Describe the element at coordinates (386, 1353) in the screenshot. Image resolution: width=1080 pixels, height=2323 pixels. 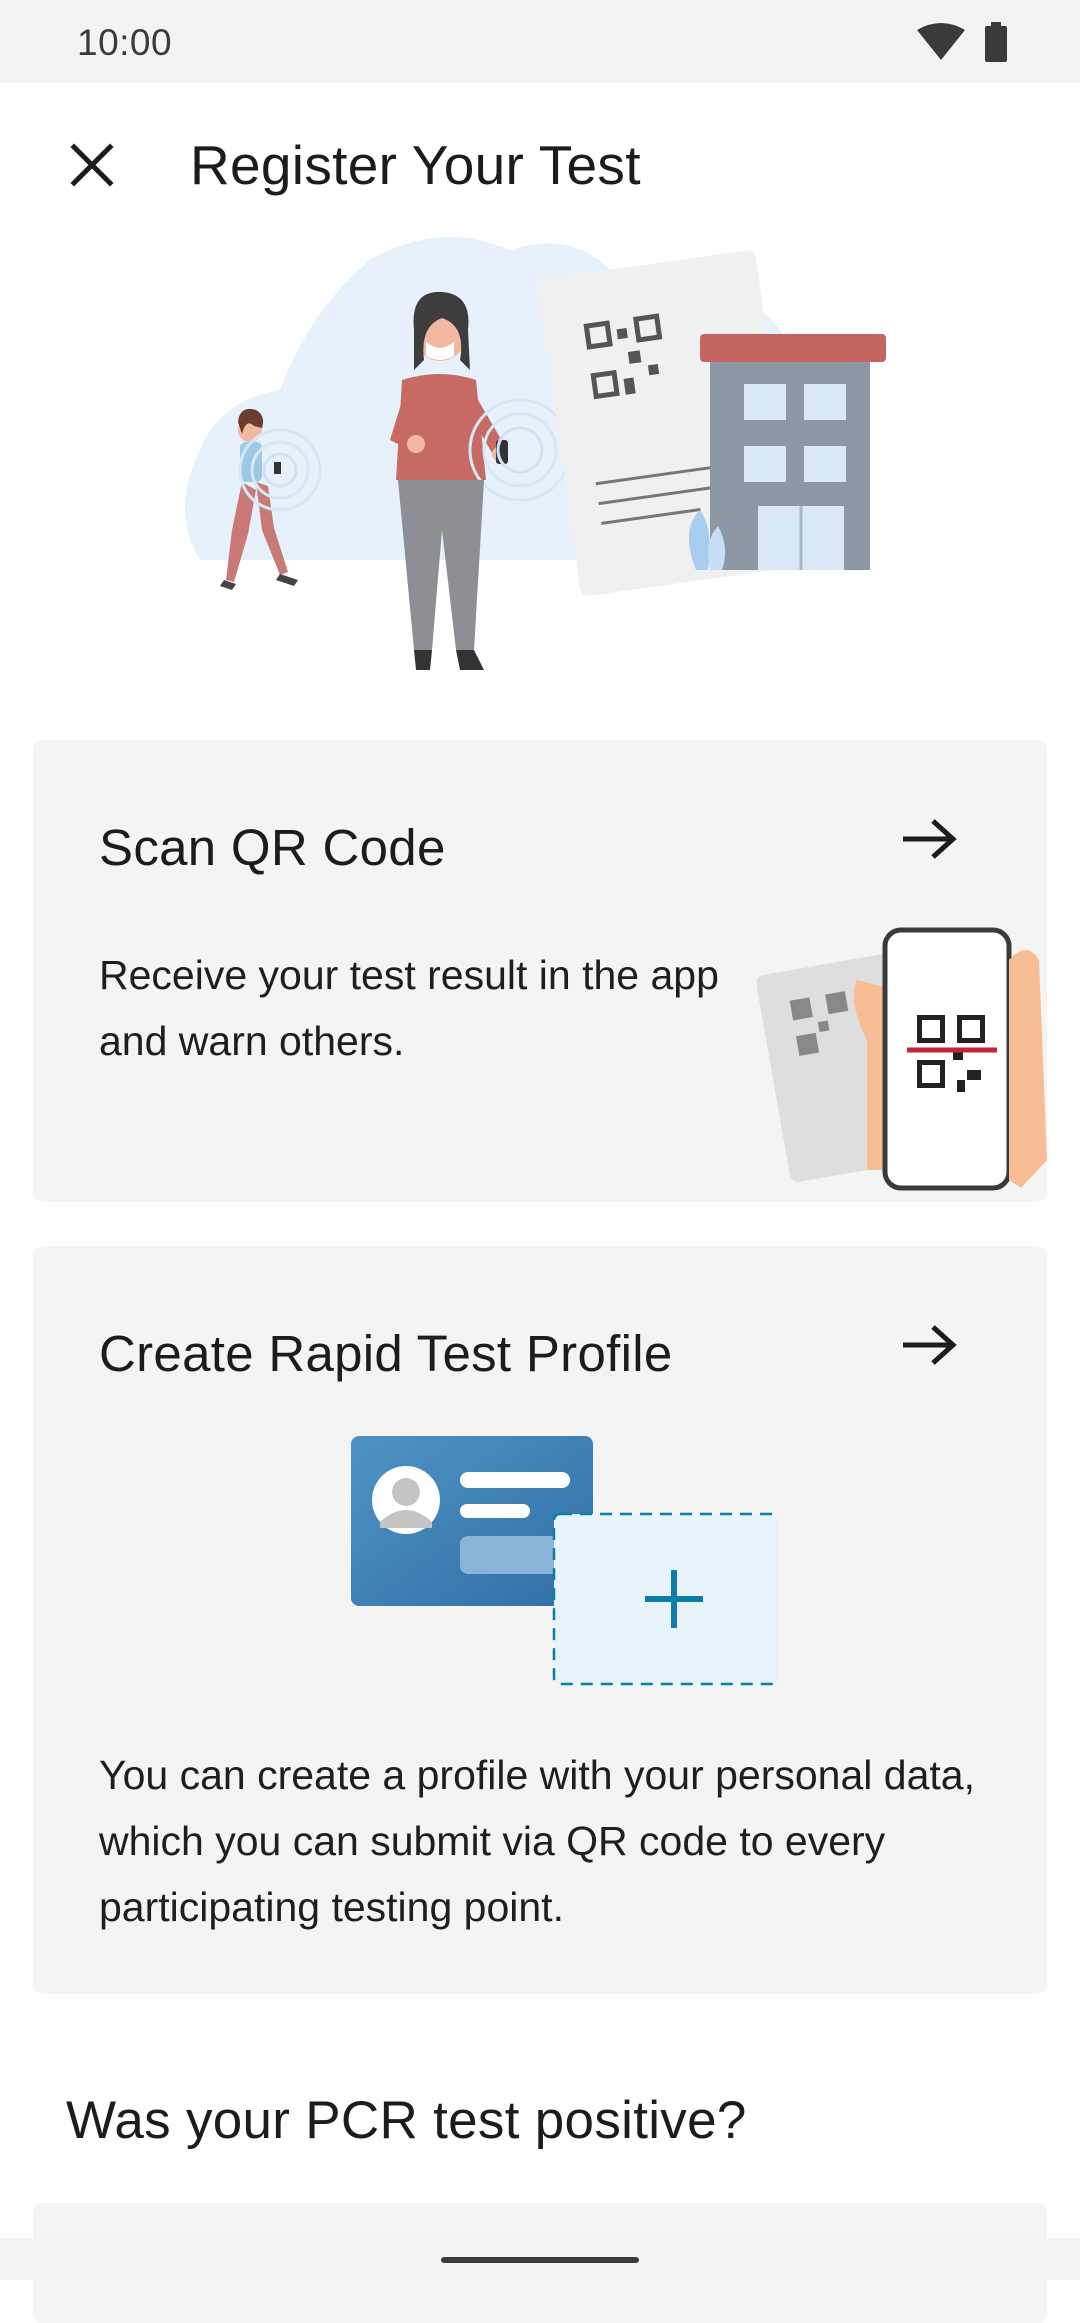
I see `create-profile-title: Create Rapid Test Profile` at that location.